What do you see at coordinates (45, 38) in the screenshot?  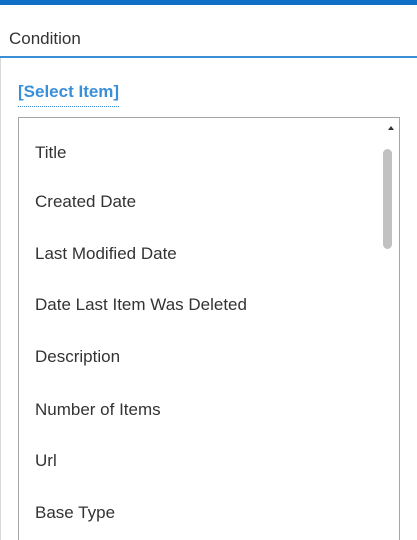 I see `section-title: Condition` at bounding box center [45, 38].